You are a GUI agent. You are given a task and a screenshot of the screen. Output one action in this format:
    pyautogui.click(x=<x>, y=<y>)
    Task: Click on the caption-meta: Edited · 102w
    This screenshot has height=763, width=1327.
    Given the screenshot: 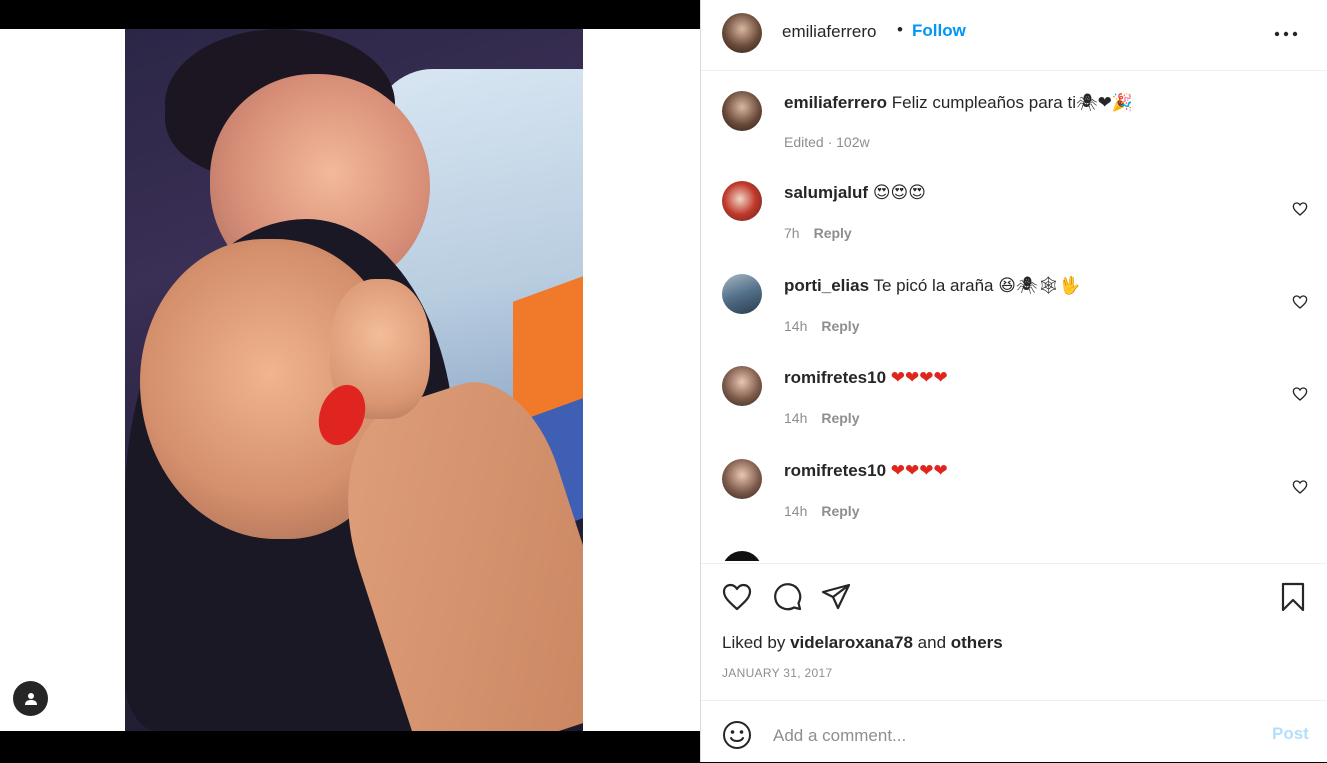 What is the action you would take?
    pyautogui.click(x=827, y=142)
    